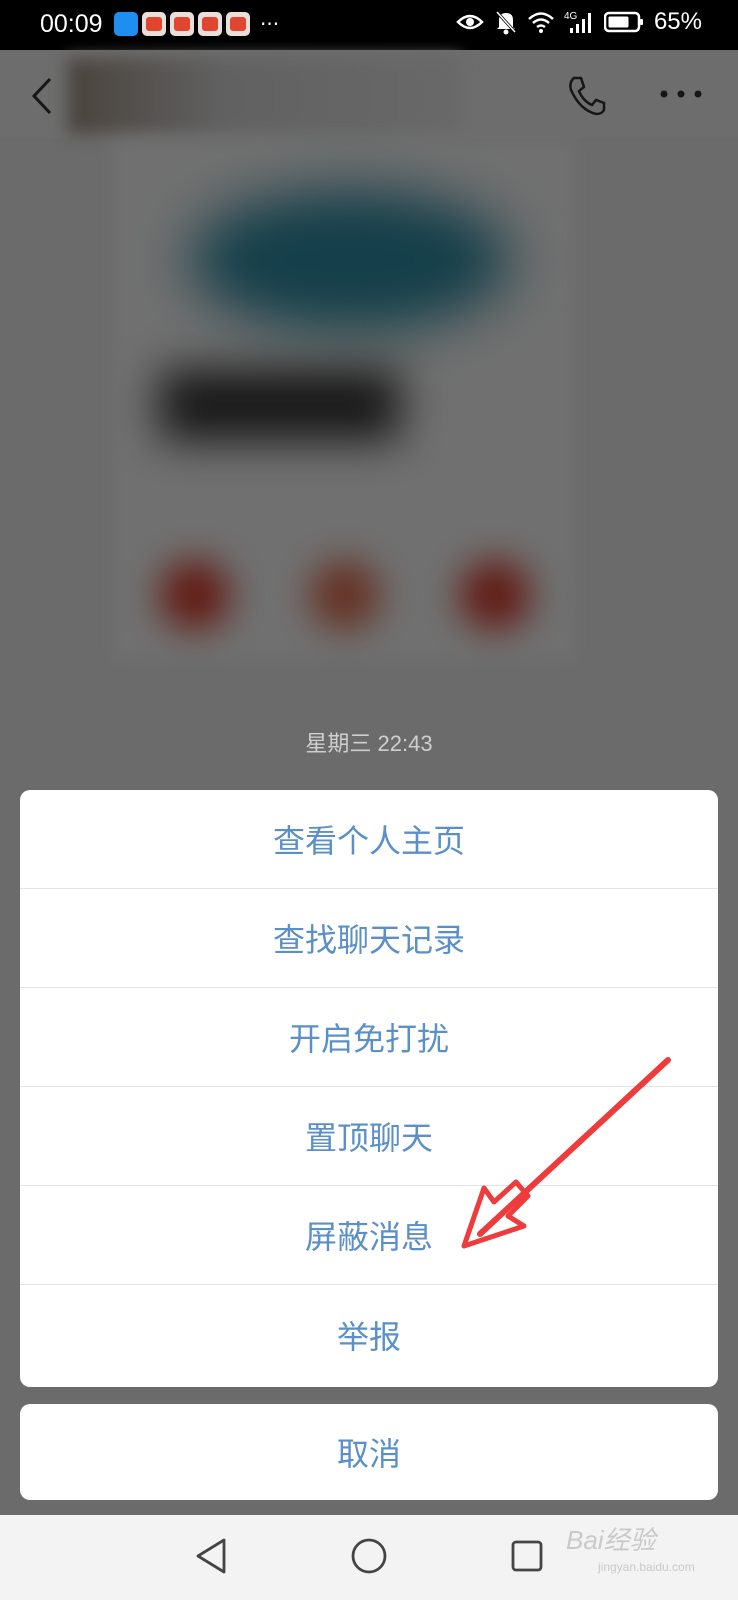  I want to click on annotation-arrow-icon, so click(566, 1153).